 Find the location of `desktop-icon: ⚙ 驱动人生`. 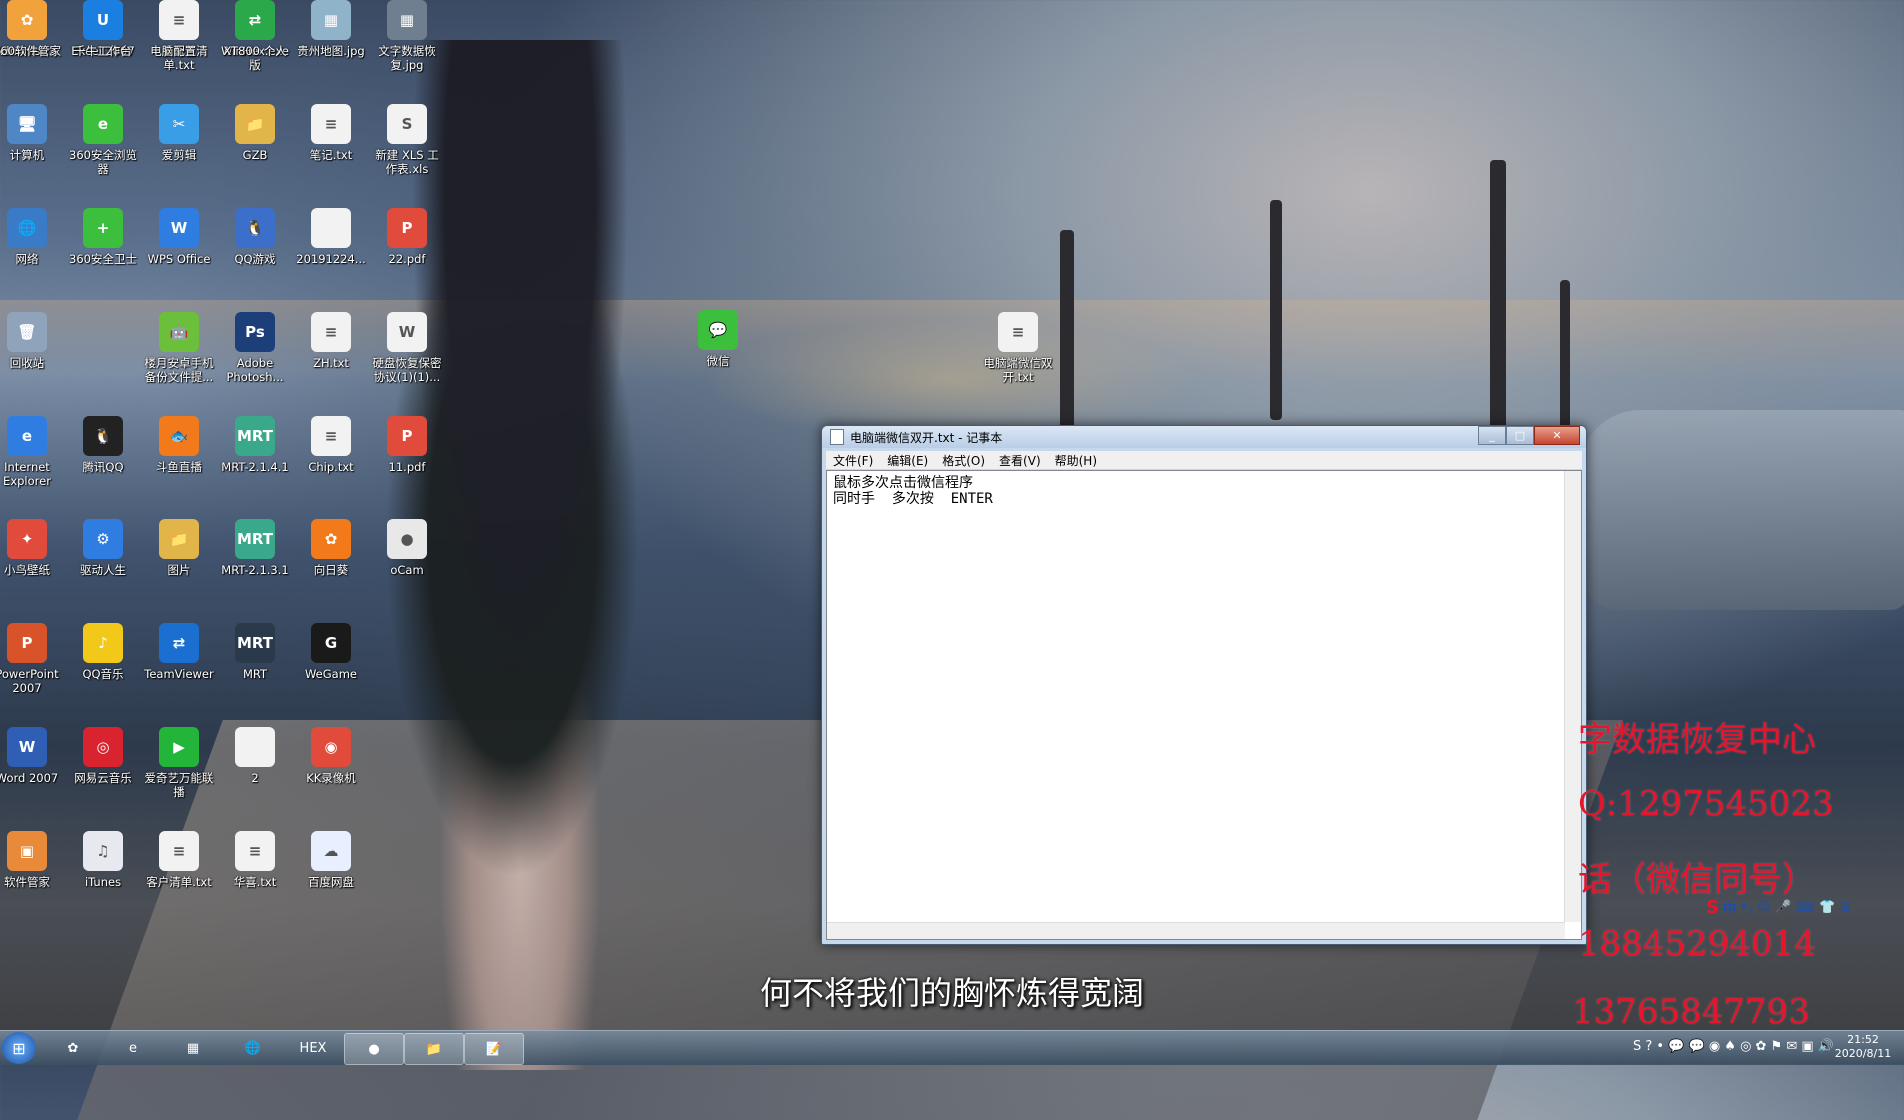

desktop-icon: ⚙ 驱动人生 is located at coordinates (103, 548).